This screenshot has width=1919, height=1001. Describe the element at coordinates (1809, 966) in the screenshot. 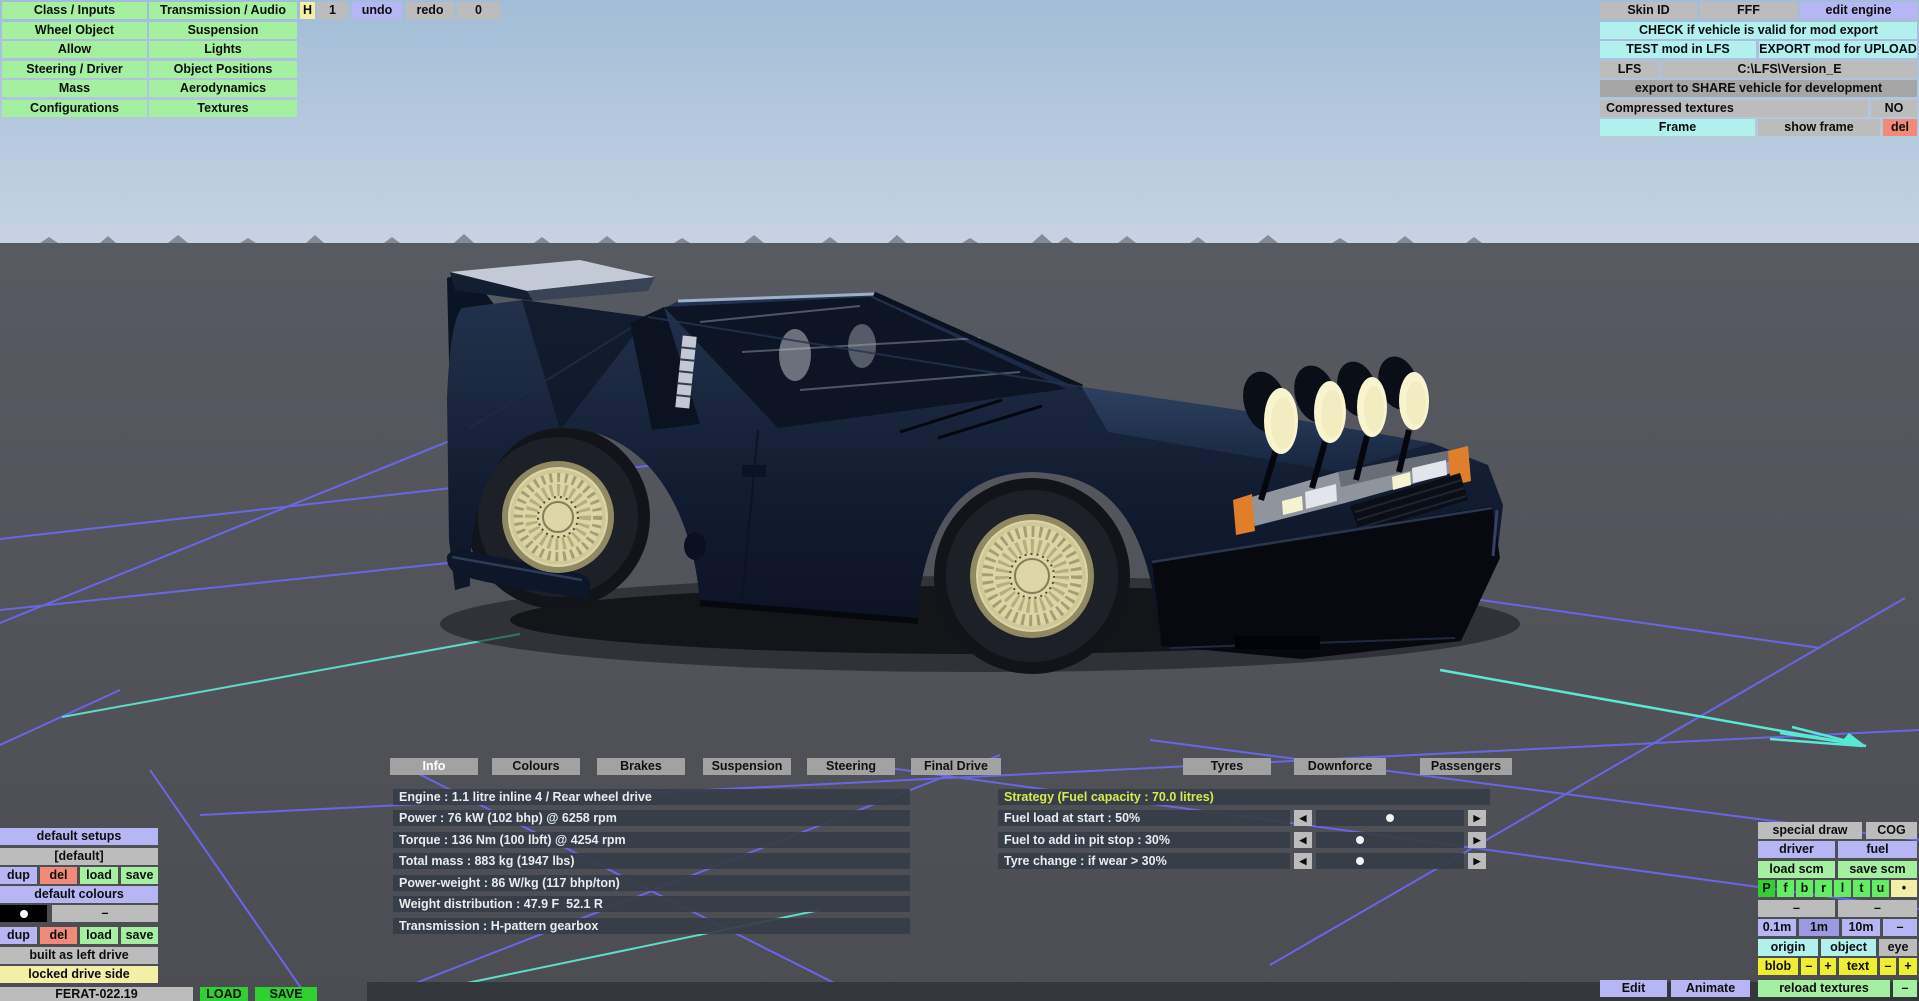

I see `blob-minus-button: –` at that location.